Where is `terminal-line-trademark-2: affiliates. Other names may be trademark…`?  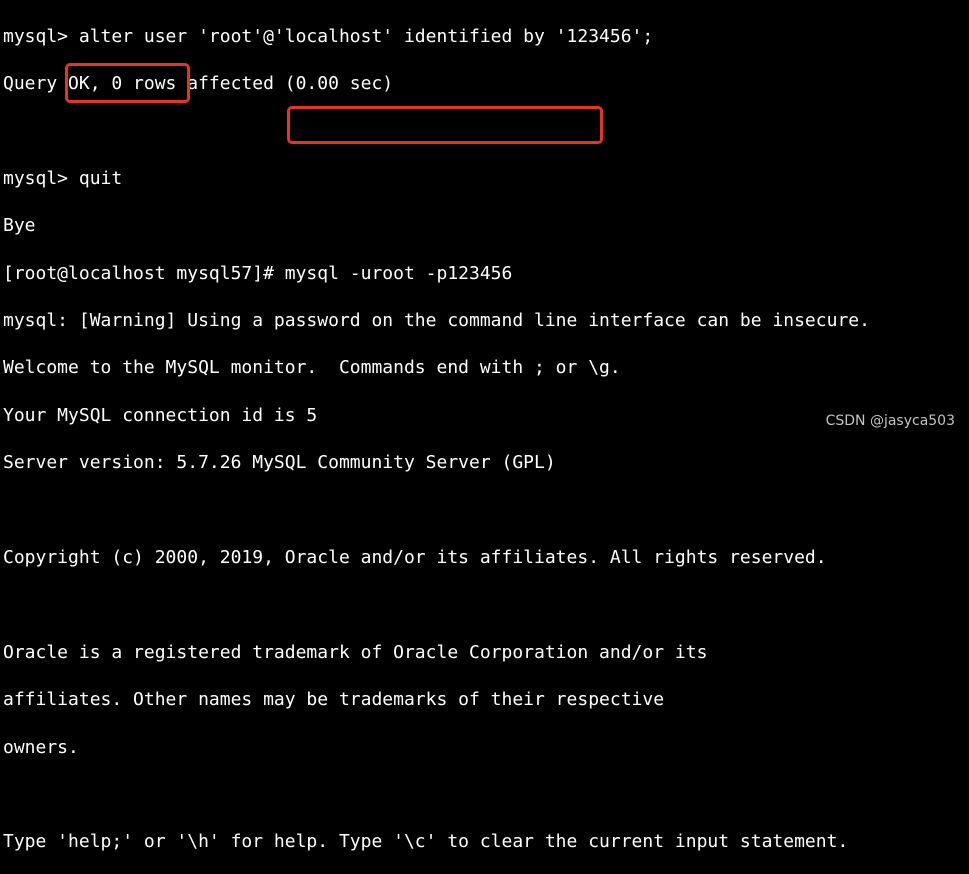 terminal-line-trademark-2: affiliates. Other names may be trademark… is located at coordinates (334, 700).